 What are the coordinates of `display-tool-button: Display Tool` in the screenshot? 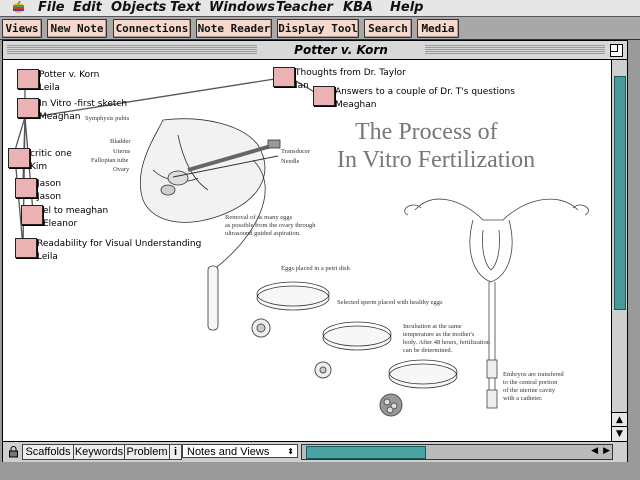 It's located at (318, 28).